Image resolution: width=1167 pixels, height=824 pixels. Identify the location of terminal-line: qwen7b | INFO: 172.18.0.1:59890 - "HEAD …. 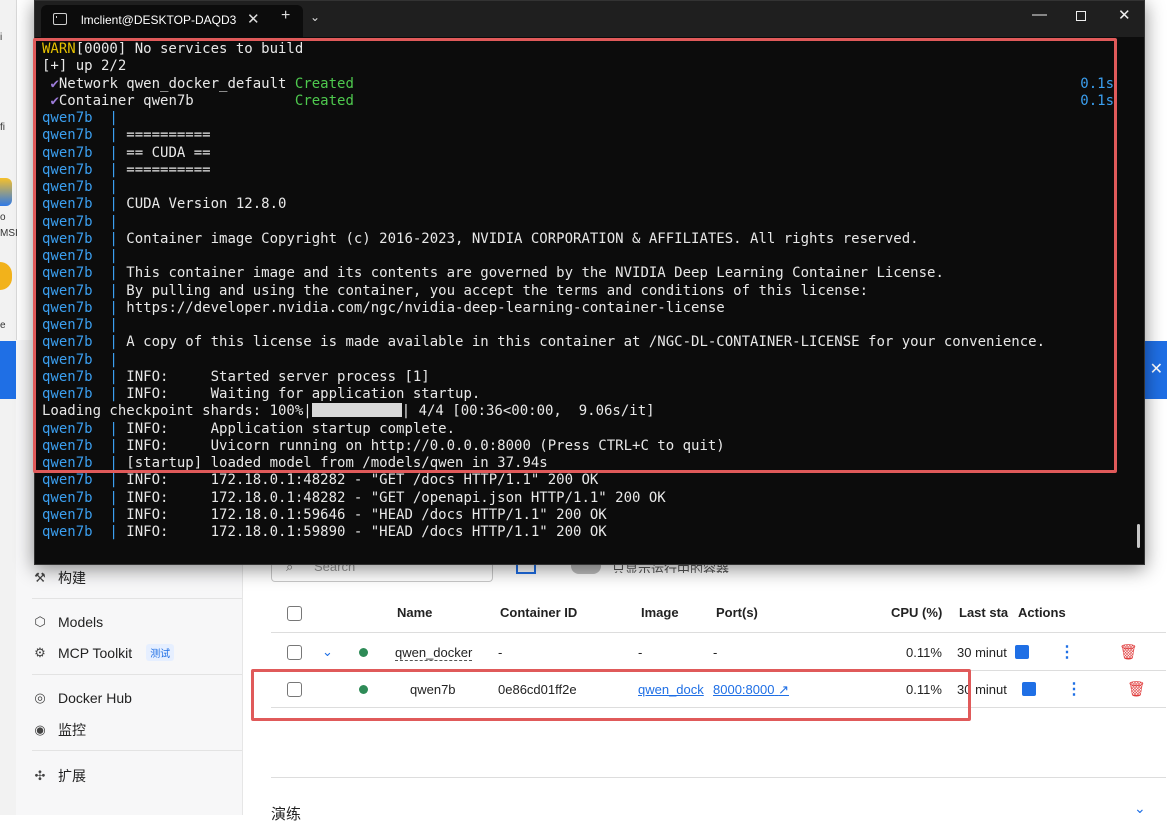
(587, 532).